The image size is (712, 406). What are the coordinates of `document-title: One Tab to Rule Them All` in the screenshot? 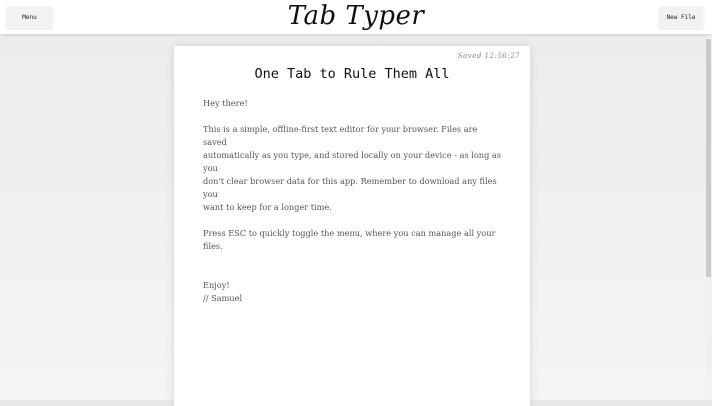 It's located at (352, 74).